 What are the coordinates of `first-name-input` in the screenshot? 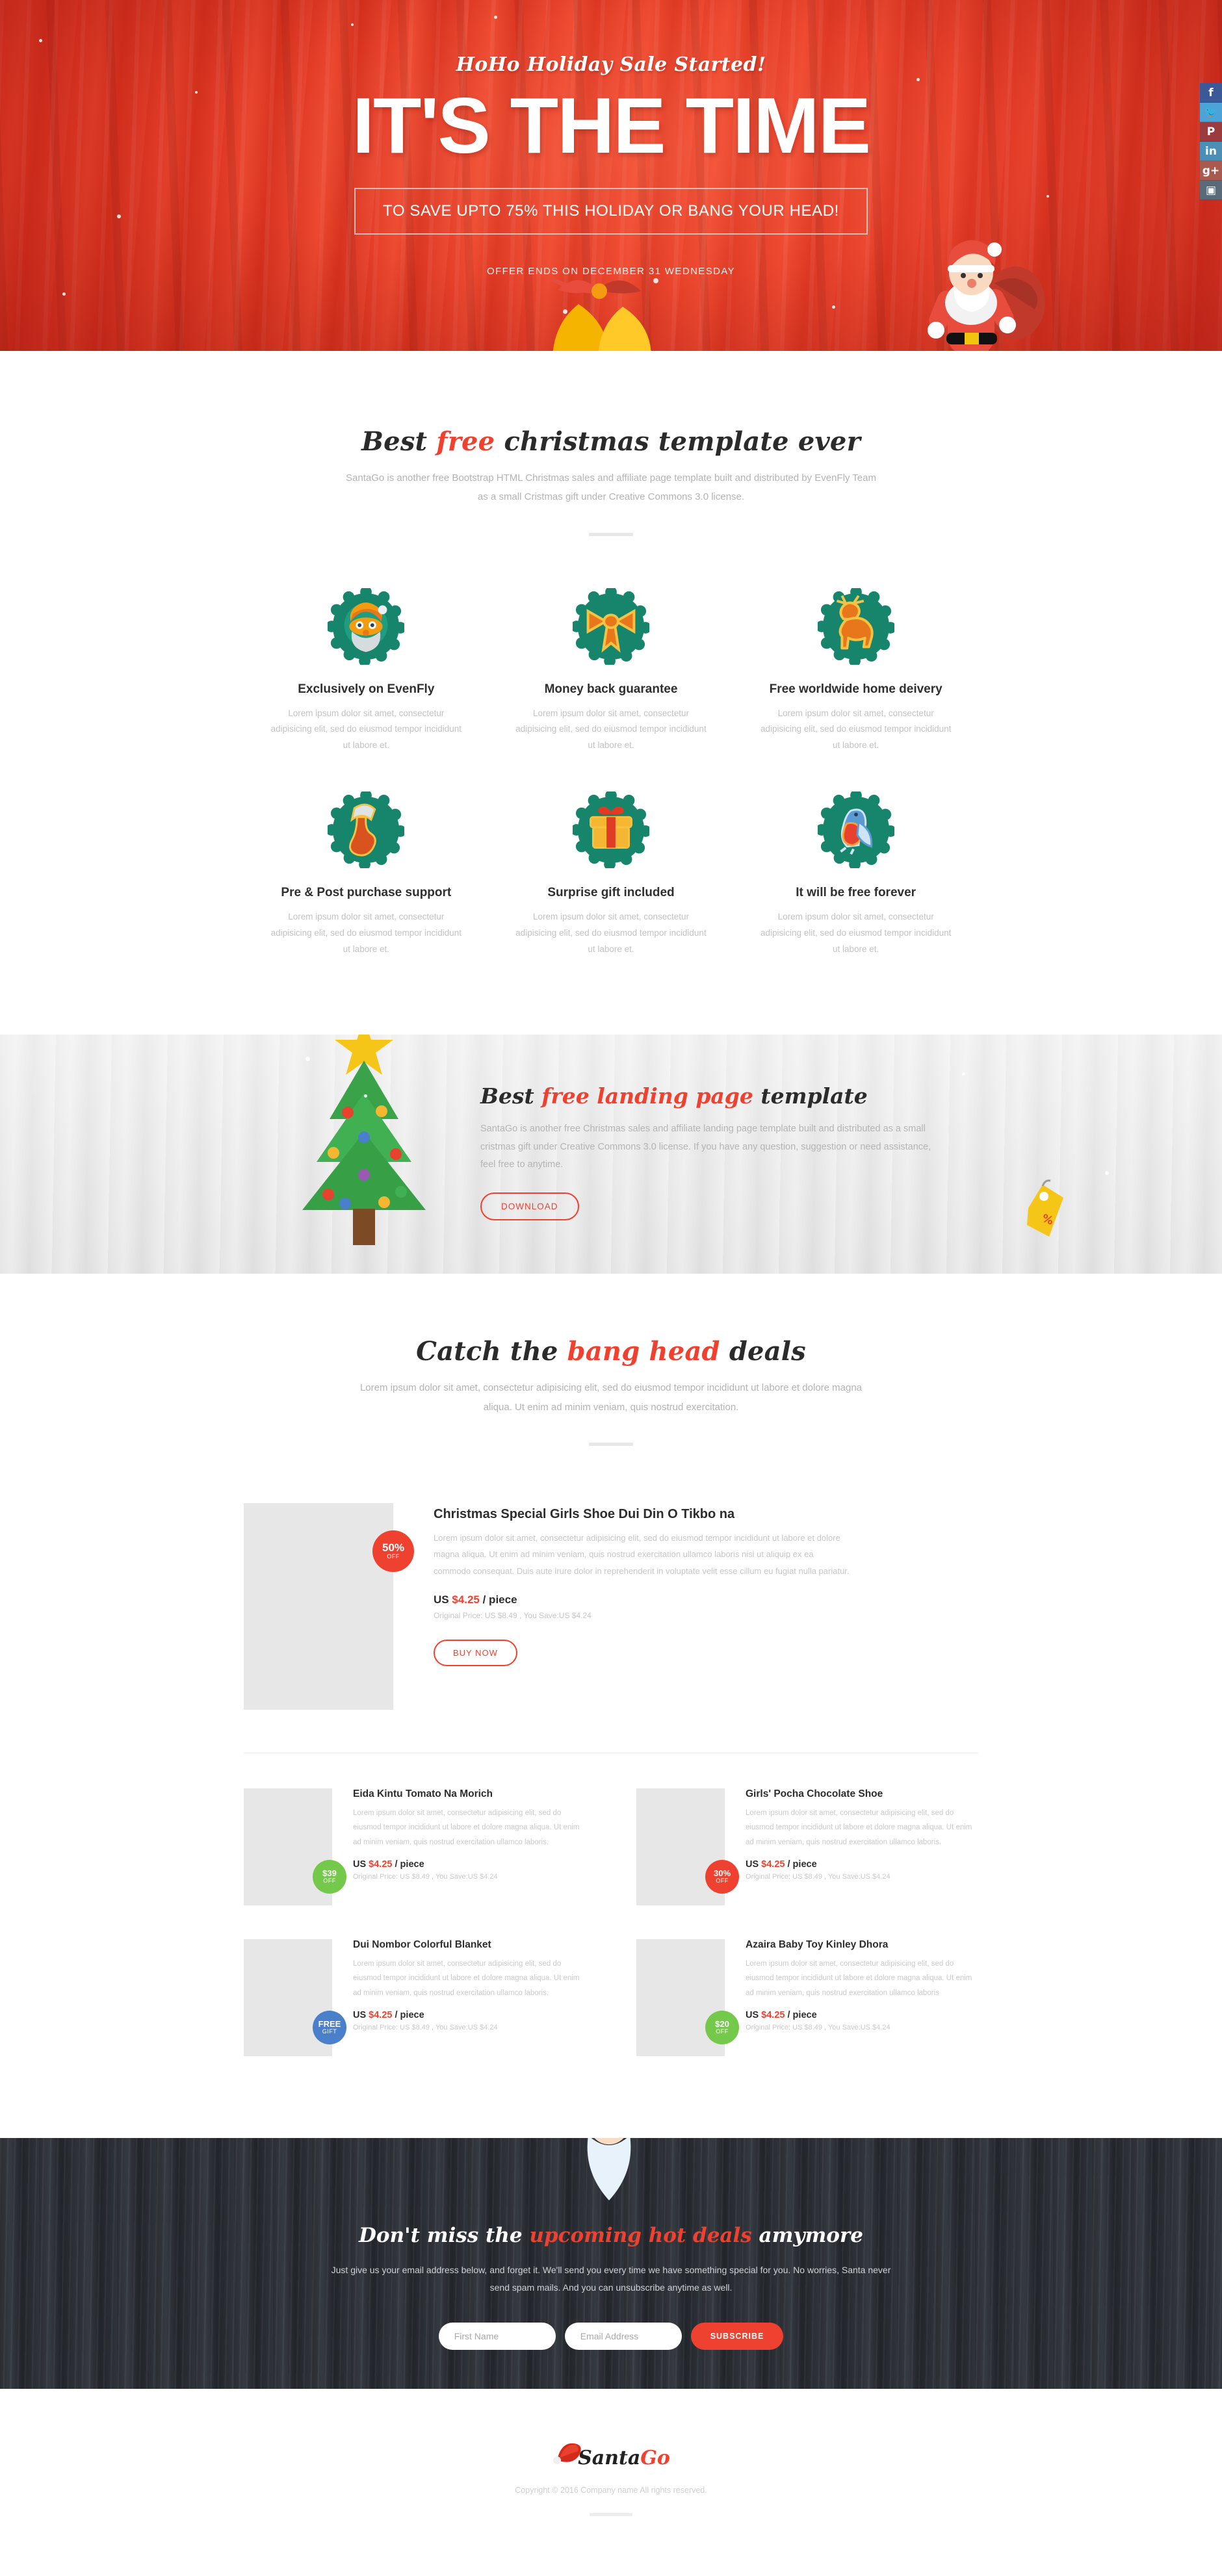 It's located at (497, 2337).